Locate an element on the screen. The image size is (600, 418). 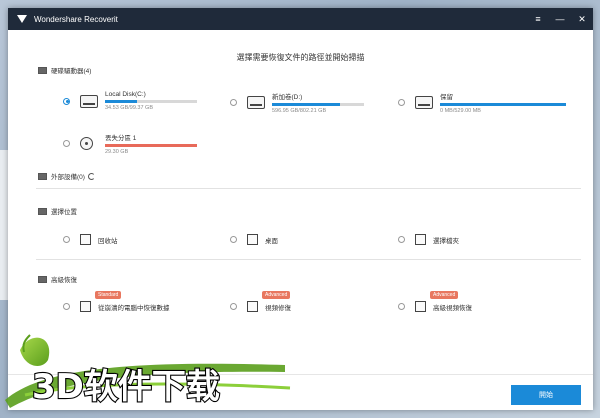
drive-item-d: 新加卷(D:) 596.95 GB/802.21 GB is located at coordinates (297, 102).